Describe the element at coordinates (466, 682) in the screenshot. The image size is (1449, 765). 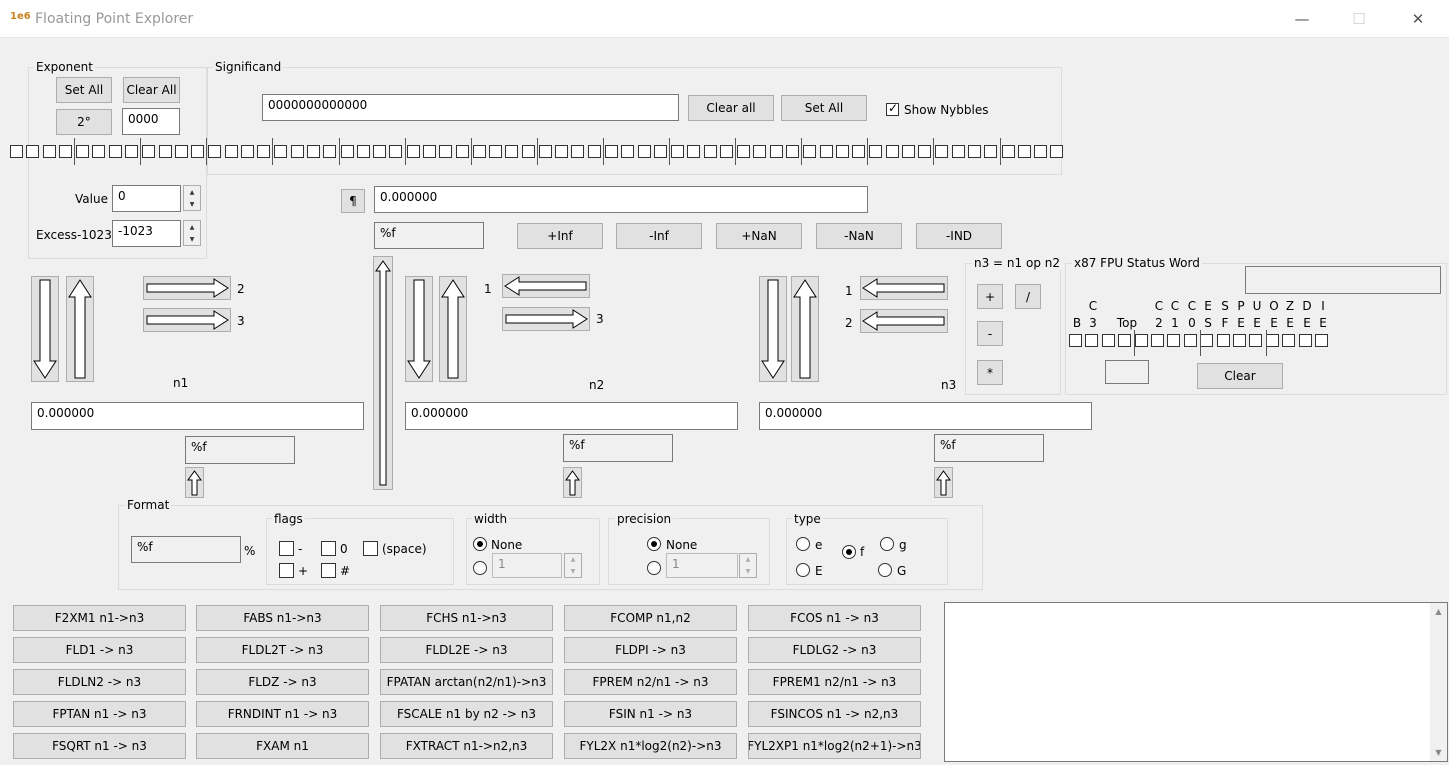
I see `instr-fpatan-button: FPATAN arctan(n2/n1)->n3` at that location.